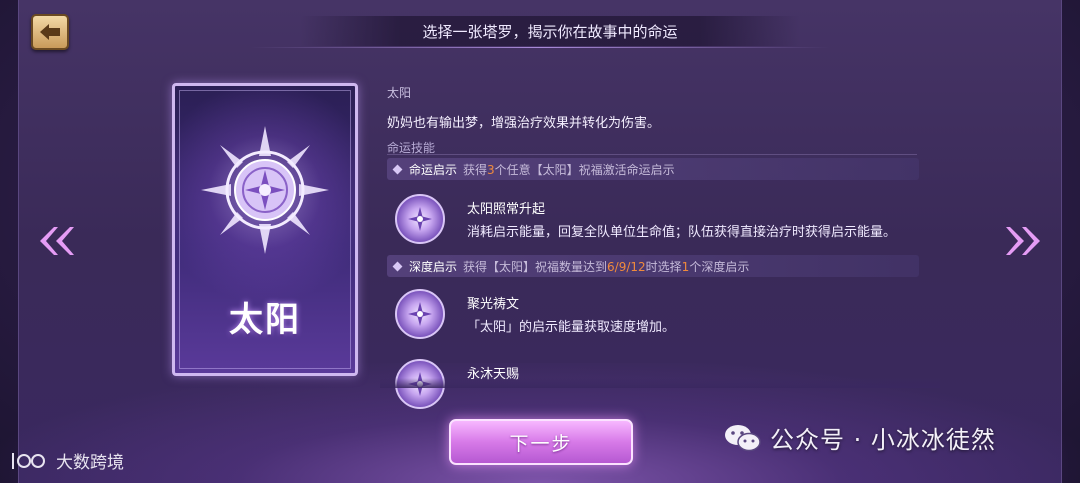 This screenshot has height=483, width=1080. I want to click on skills-divider, so click(652, 154).